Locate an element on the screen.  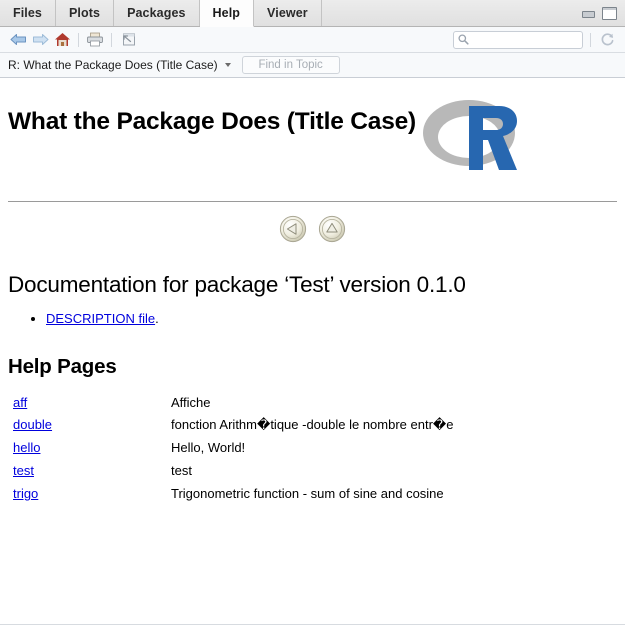
table-row: hello Hello, World! is located at coordinates (312, 448).